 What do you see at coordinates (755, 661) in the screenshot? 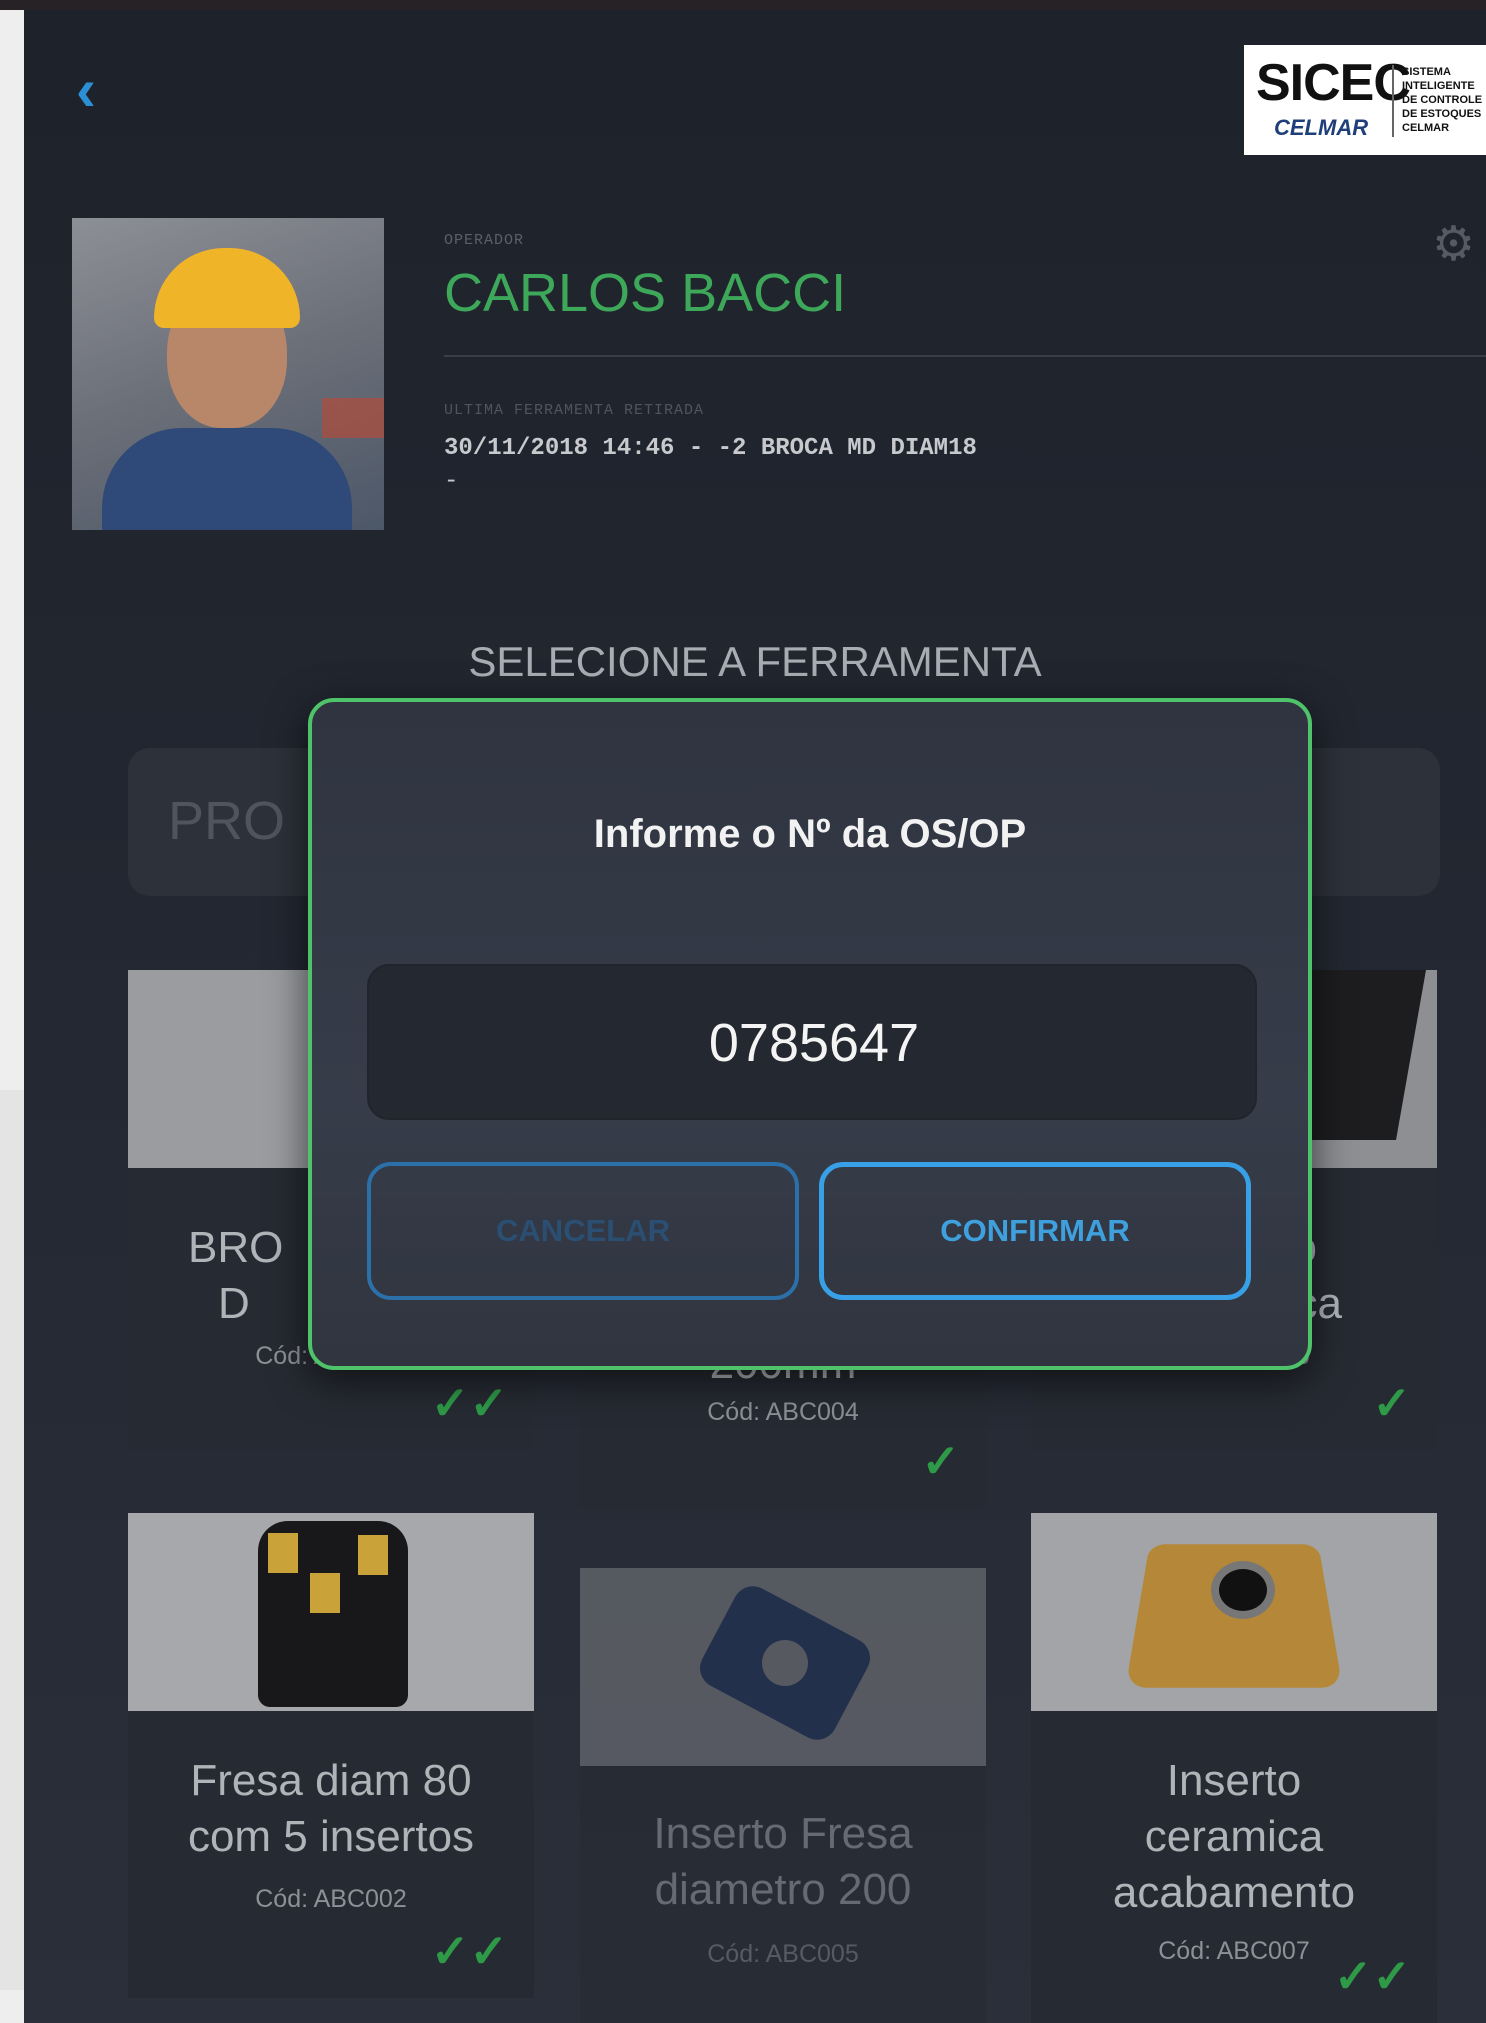
I see `select-tool-title: SELECIONE A FERRAMENTA` at bounding box center [755, 661].